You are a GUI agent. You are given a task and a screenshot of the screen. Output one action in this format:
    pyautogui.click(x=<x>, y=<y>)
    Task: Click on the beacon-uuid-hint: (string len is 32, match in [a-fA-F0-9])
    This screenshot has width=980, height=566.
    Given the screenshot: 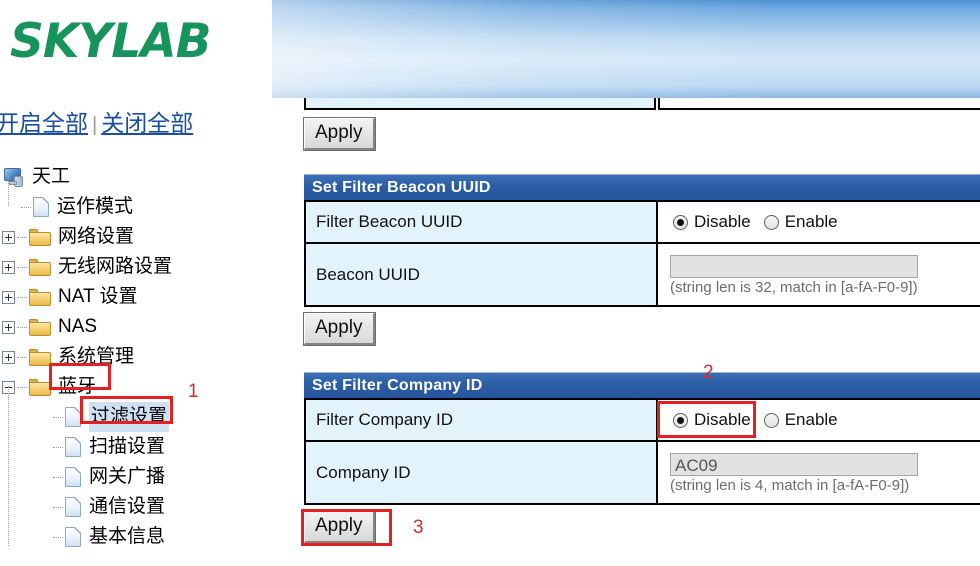 What is the action you would take?
    pyautogui.click(x=794, y=287)
    